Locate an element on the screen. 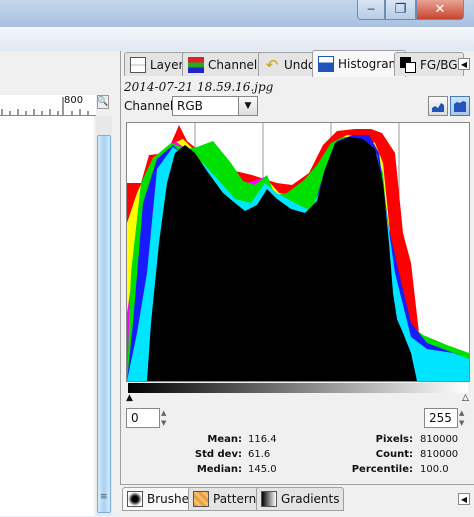 This screenshot has height=517, width=474. maximize-button: ❐ is located at coordinates (400, 10).